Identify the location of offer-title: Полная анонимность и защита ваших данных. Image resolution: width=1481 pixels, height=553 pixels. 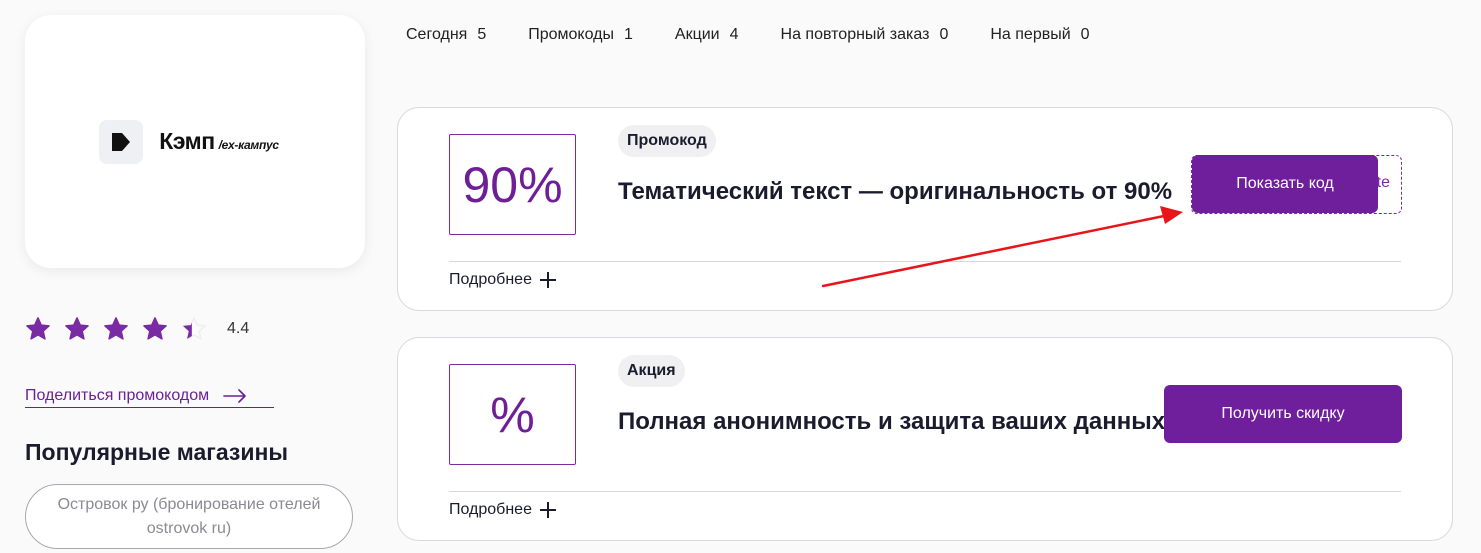
(892, 421).